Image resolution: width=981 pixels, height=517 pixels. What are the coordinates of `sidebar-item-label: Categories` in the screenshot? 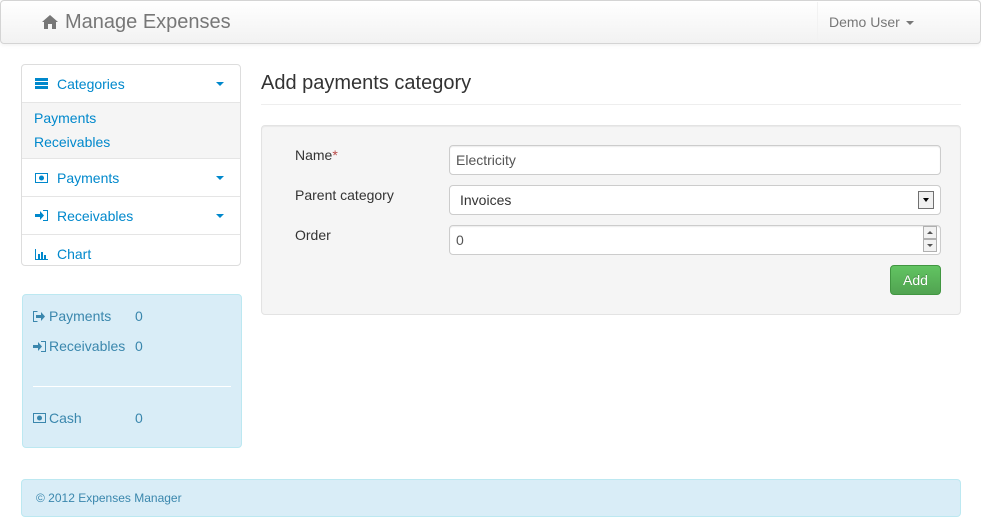 It's located at (91, 83).